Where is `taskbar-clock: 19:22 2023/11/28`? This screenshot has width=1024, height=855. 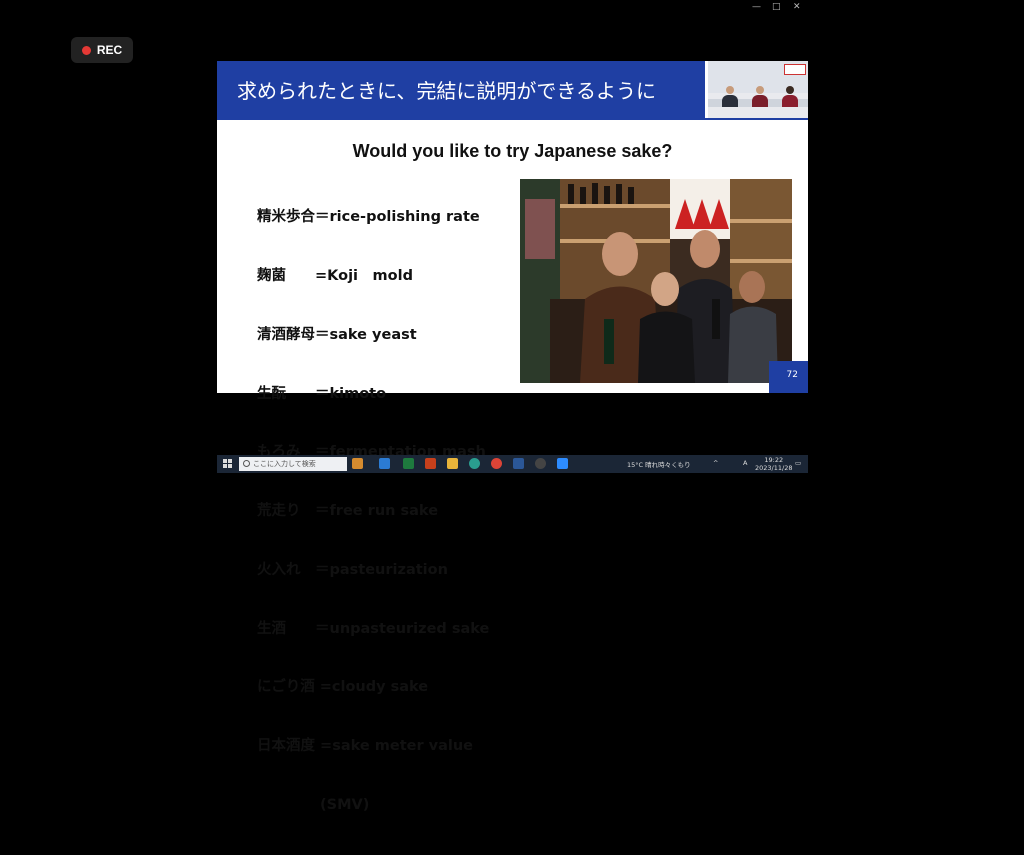
taskbar-clock: 19:22 2023/11/28 is located at coordinates (773, 464).